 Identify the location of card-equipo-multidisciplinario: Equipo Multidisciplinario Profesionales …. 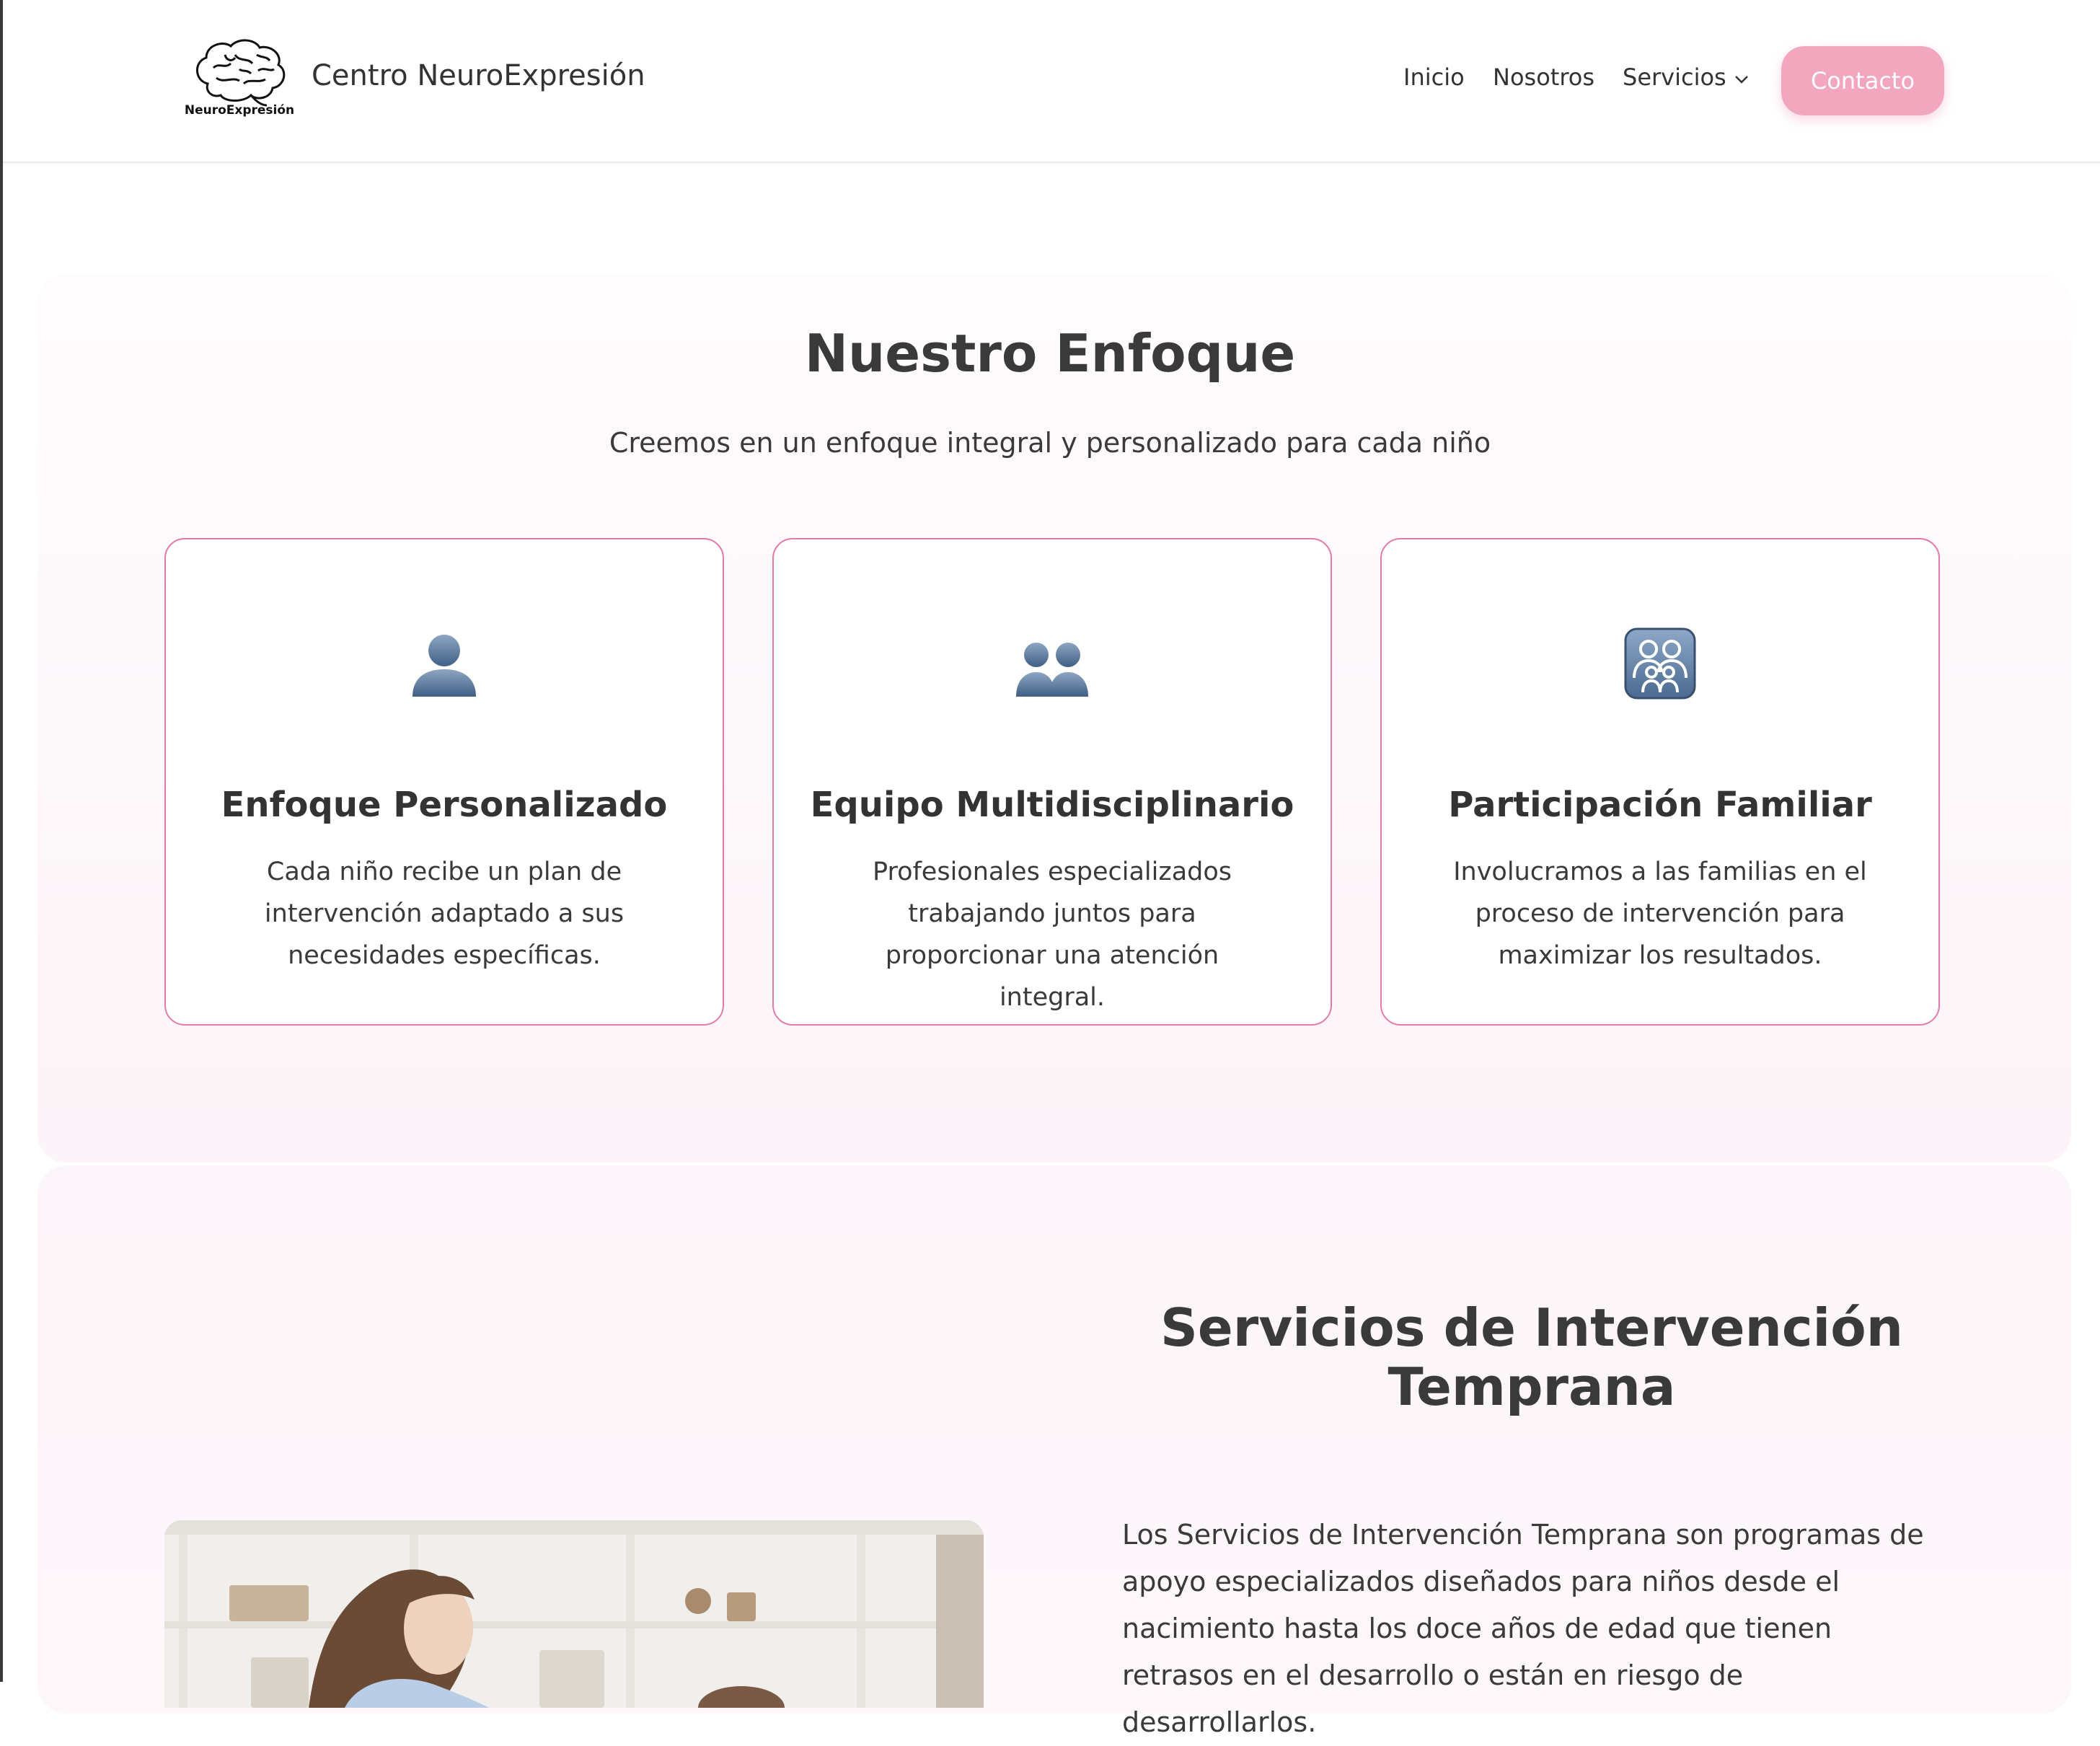
(1052, 782).